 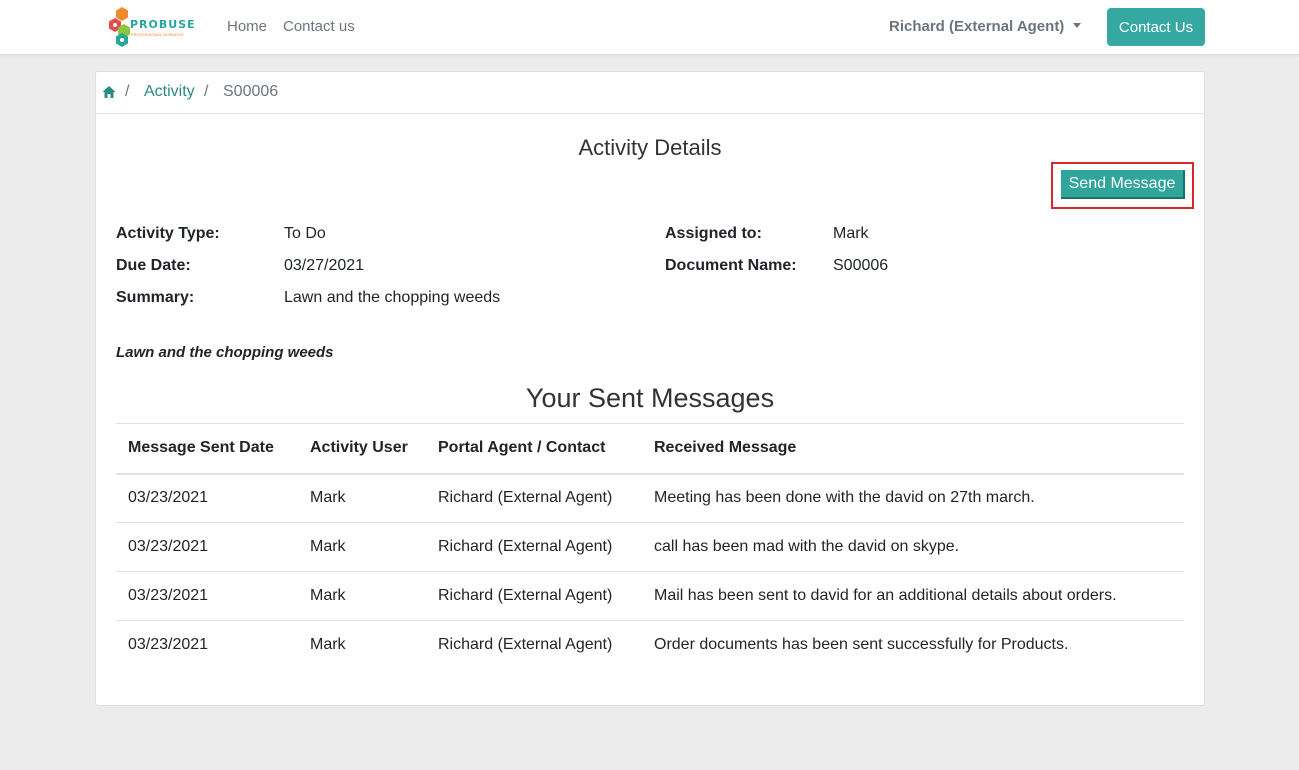 What do you see at coordinates (109, 92) in the screenshot?
I see `home-icon` at bounding box center [109, 92].